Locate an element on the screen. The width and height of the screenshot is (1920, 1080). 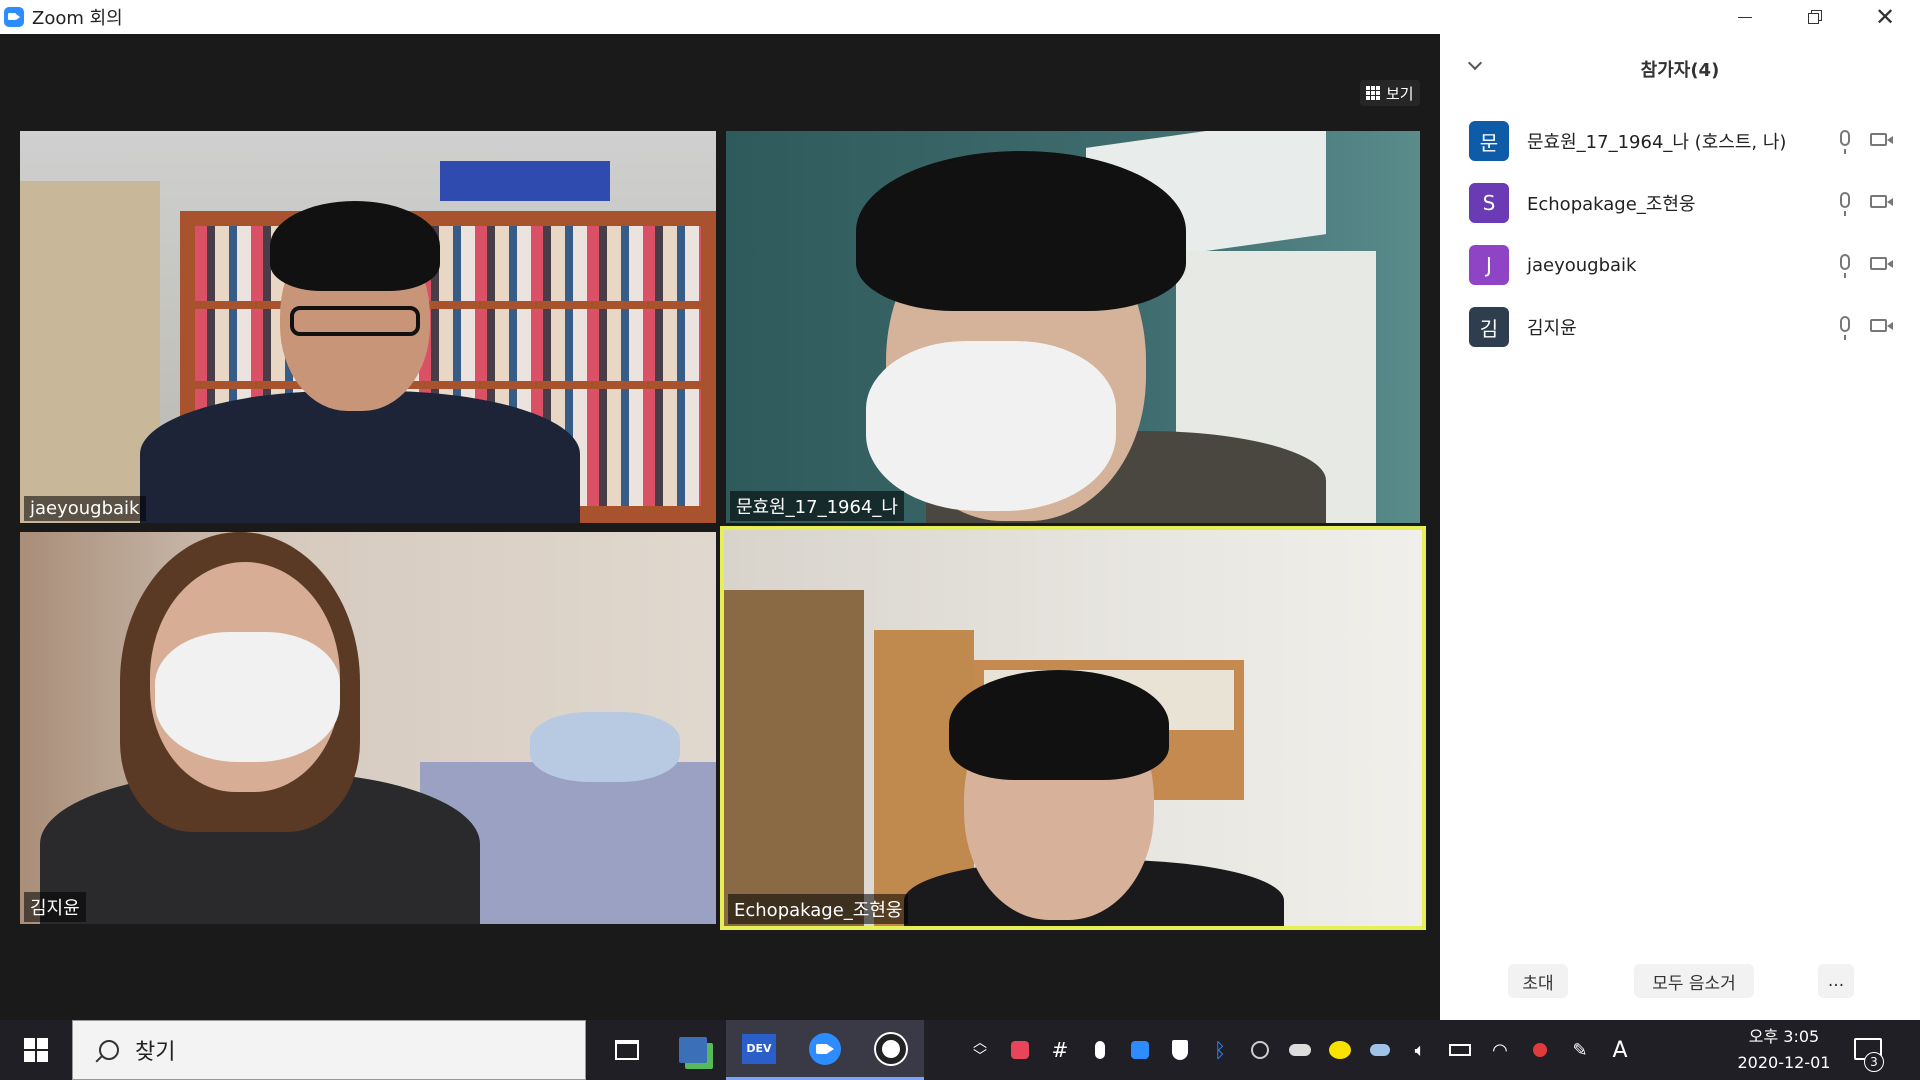
restore-icon is located at coordinates (1815, 17).